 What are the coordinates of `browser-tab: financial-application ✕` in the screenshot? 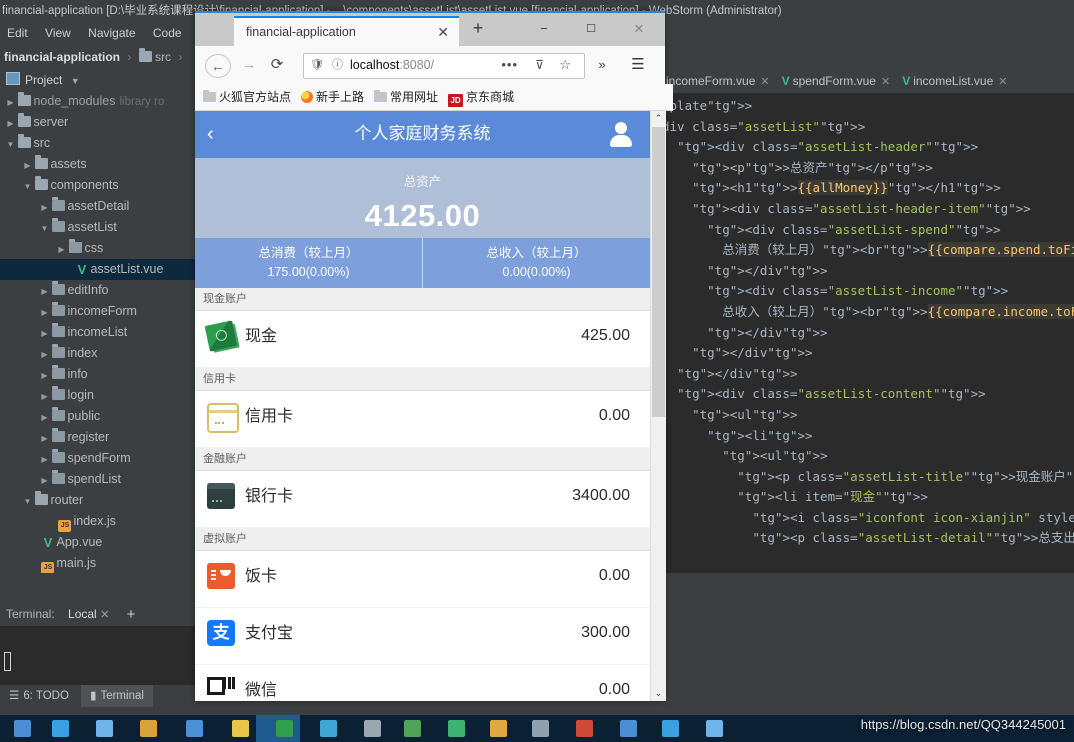 It's located at (346, 32).